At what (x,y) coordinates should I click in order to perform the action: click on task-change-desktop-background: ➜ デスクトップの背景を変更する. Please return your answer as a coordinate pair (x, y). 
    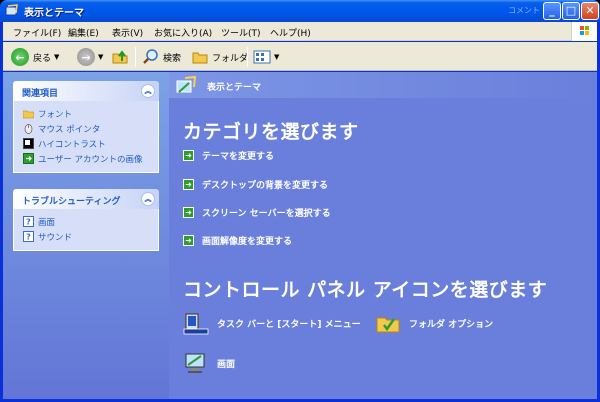
    Looking at the image, I should click on (255, 184).